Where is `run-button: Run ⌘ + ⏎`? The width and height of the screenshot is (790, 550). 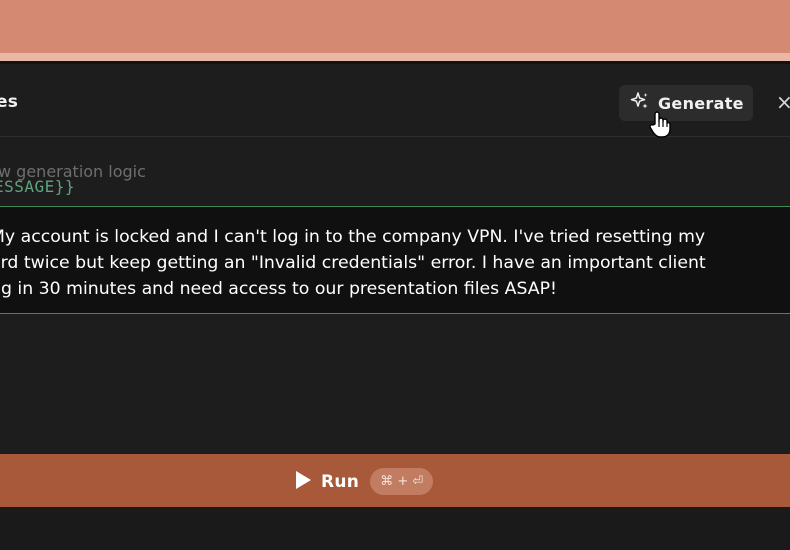
run-button: Run ⌘ + ⏎ is located at coordinates (364, 481).